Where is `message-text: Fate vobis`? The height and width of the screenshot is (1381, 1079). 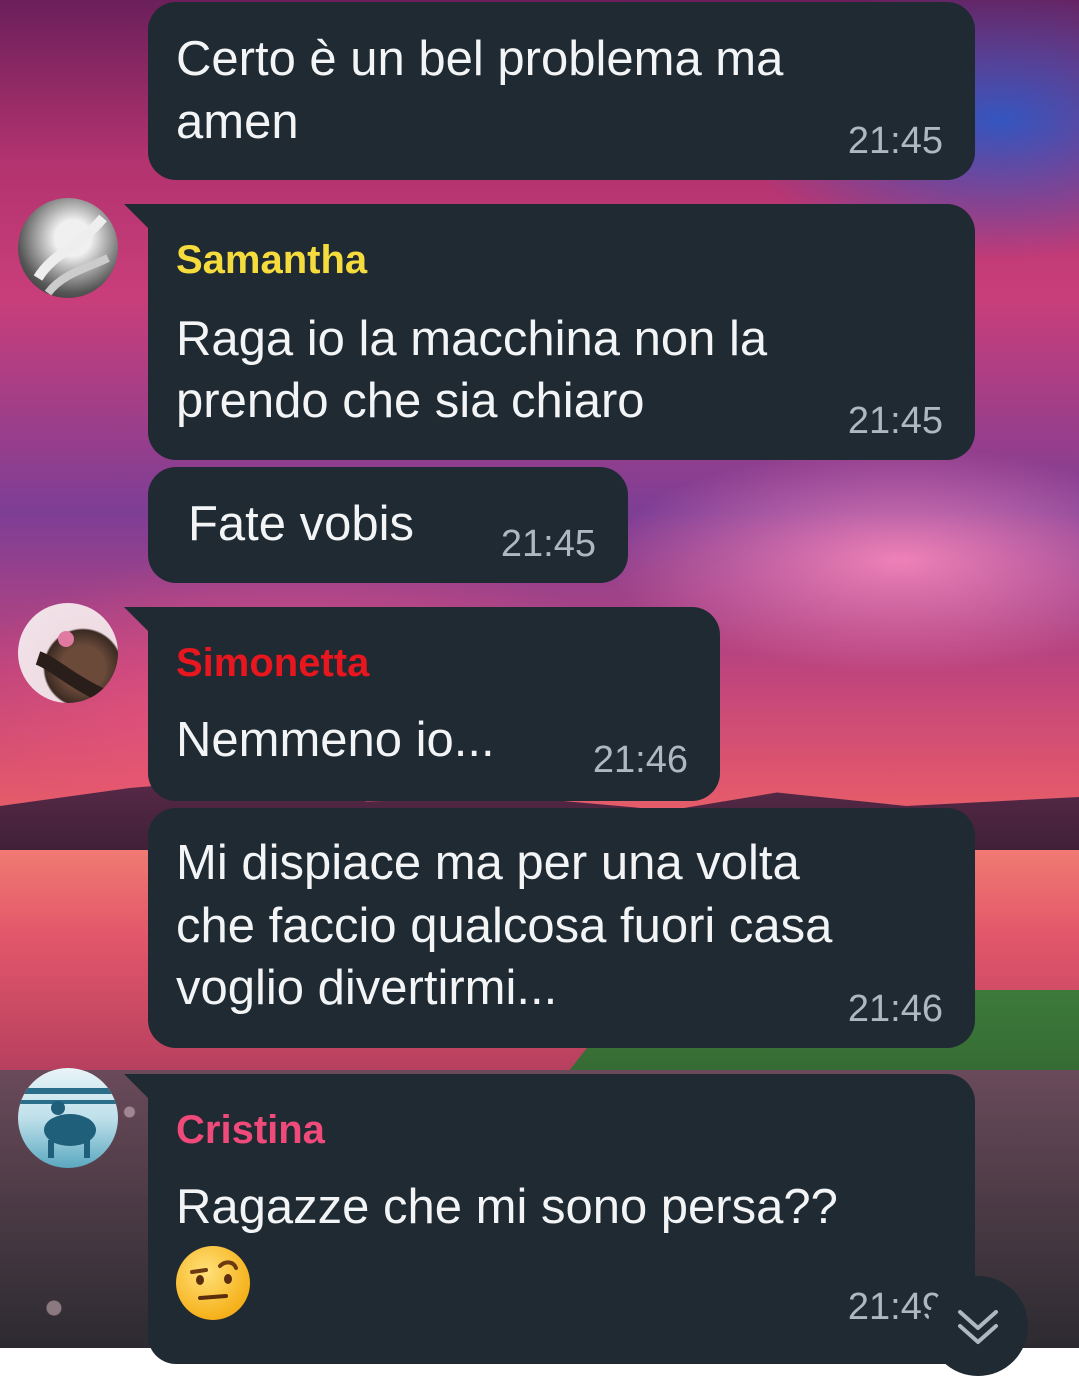 message-text: Fate vobis is located at coordinates (301, 524).